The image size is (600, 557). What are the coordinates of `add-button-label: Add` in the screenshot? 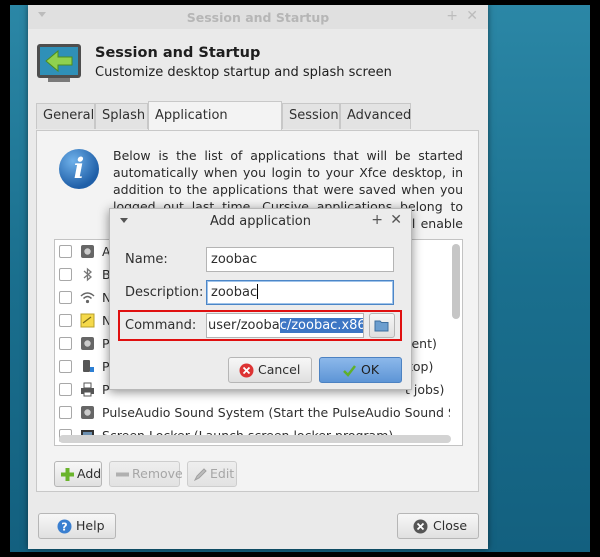 It's located at (89, 473).